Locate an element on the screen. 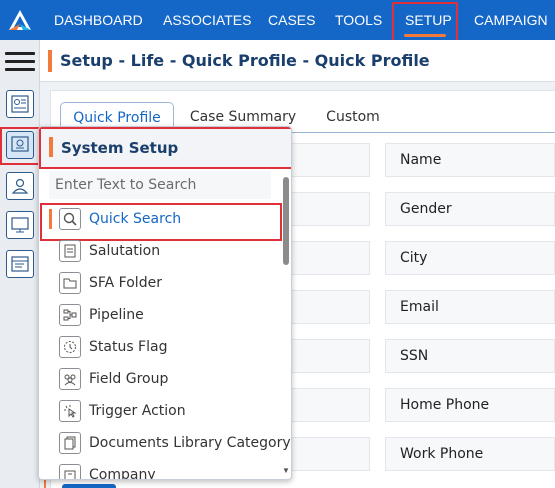  menu-item-company: Company is located at coordinates (165, 469).